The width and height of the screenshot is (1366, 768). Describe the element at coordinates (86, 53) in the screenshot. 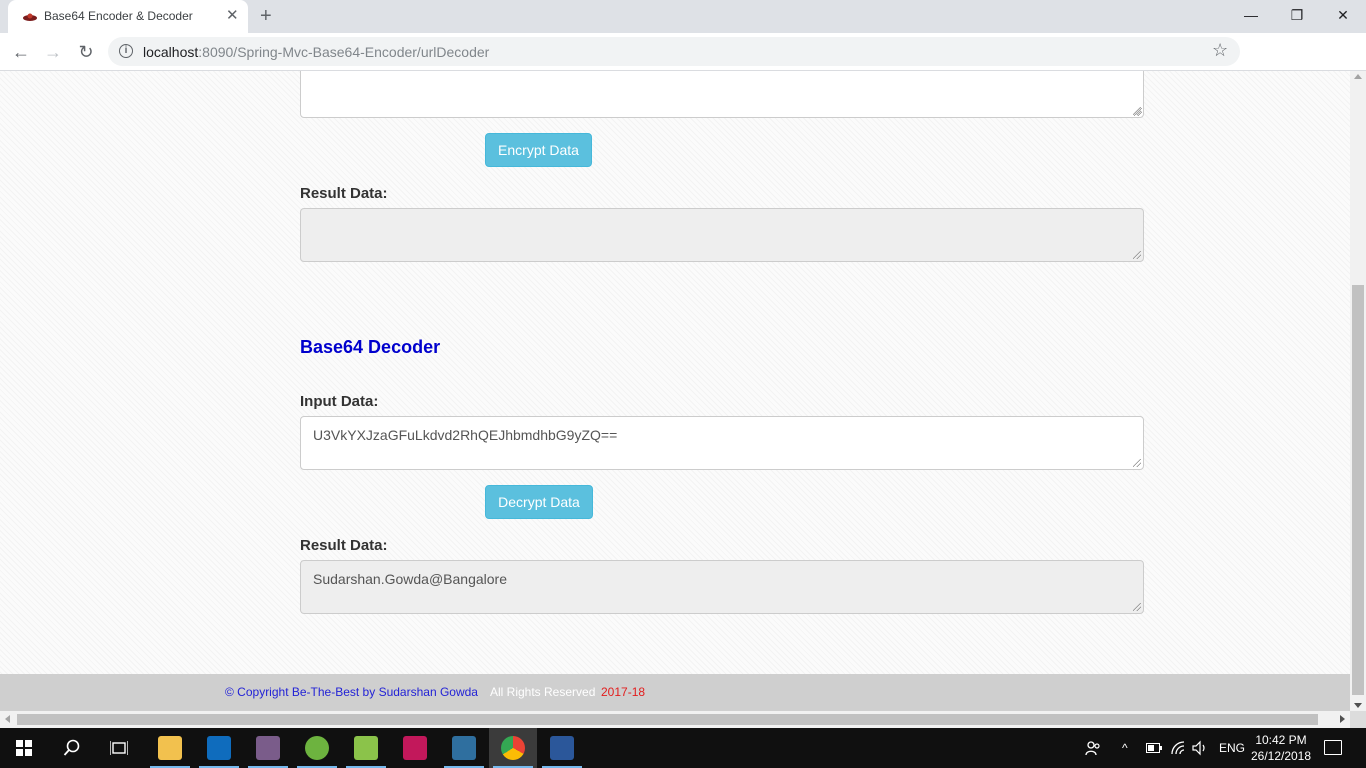

I see `reload-icon: ↻` at that location.